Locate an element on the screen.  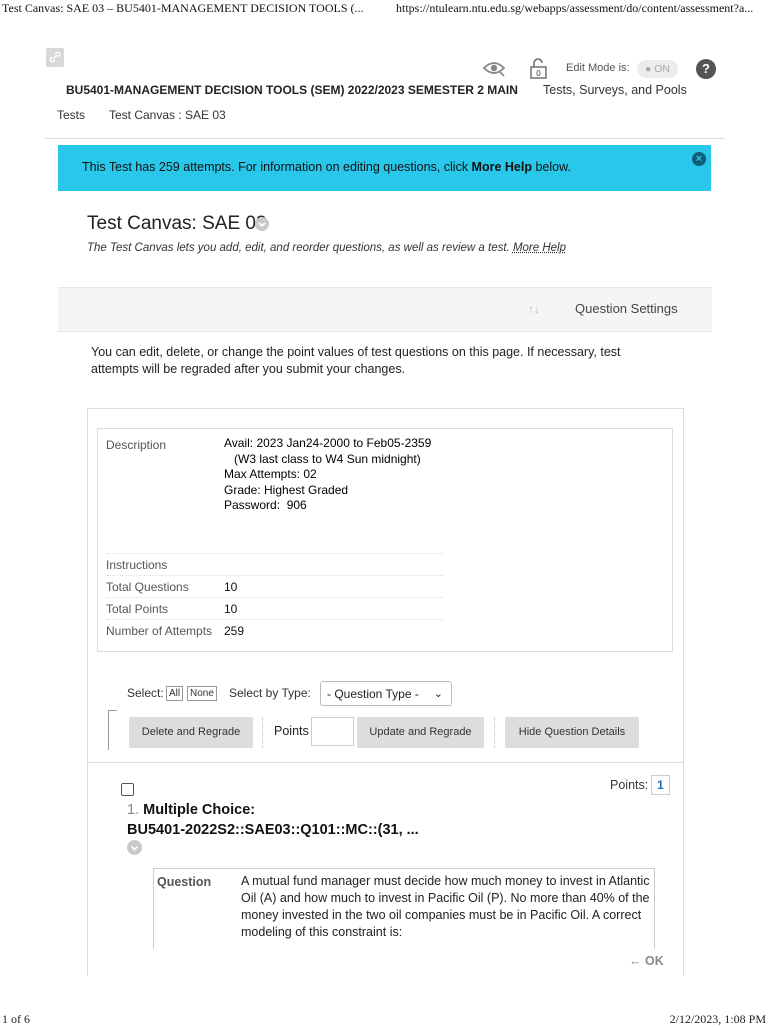
question-points-value: 1 is located at coordinates (660, 785).